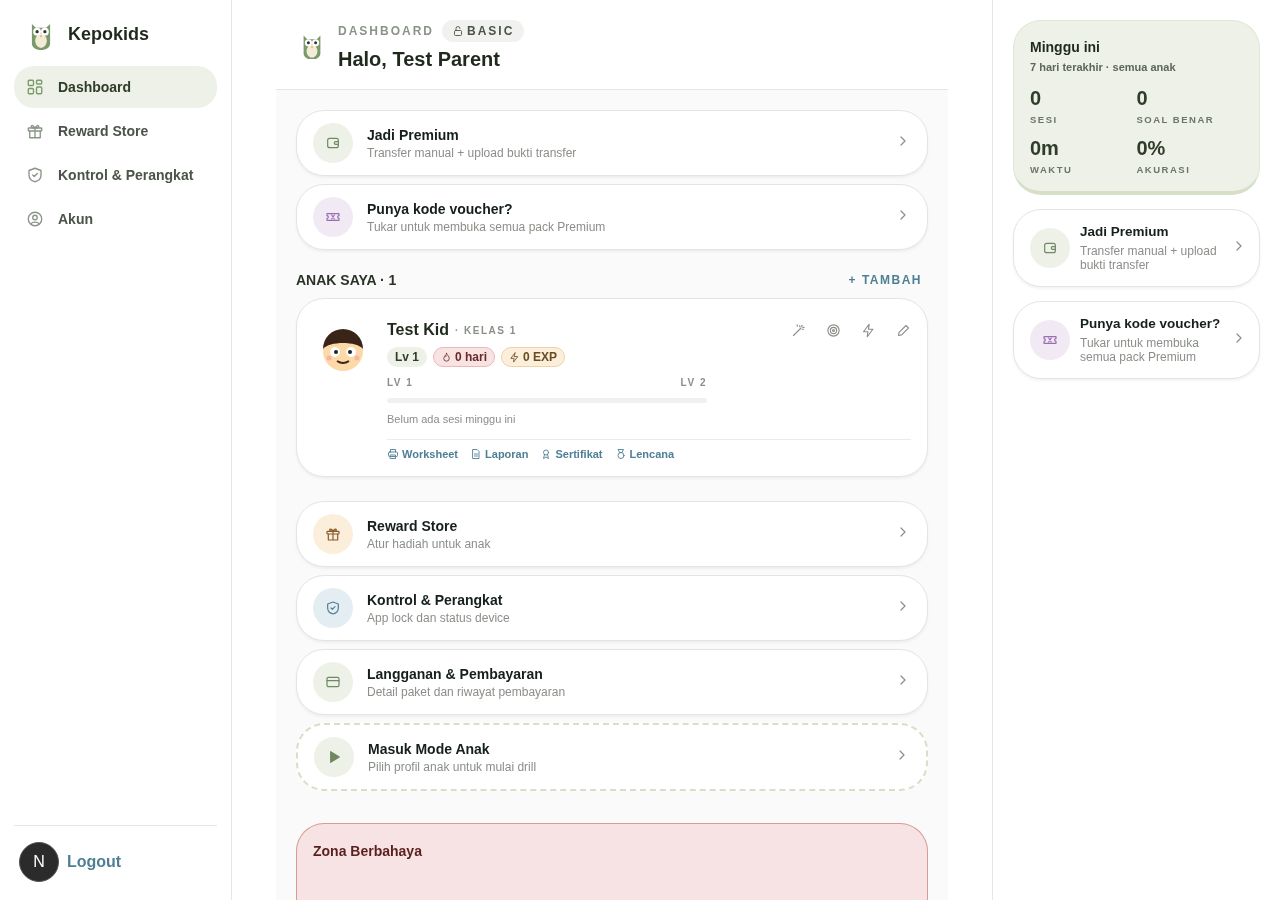 Image resolution: width=1280 pixels, height=900 pixels. I want to click on document-icon, so click(476, 454).